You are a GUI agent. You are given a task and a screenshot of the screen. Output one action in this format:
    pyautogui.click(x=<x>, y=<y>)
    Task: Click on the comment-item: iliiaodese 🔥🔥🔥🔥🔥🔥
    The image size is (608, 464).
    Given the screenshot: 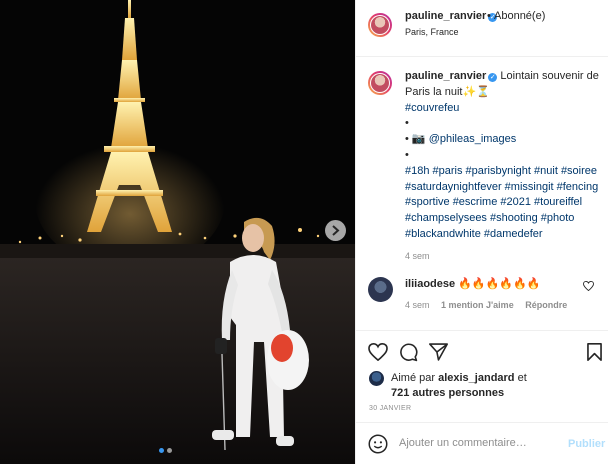 What is the action you would take?
    pyautogui.click(x=472, y=283)
    